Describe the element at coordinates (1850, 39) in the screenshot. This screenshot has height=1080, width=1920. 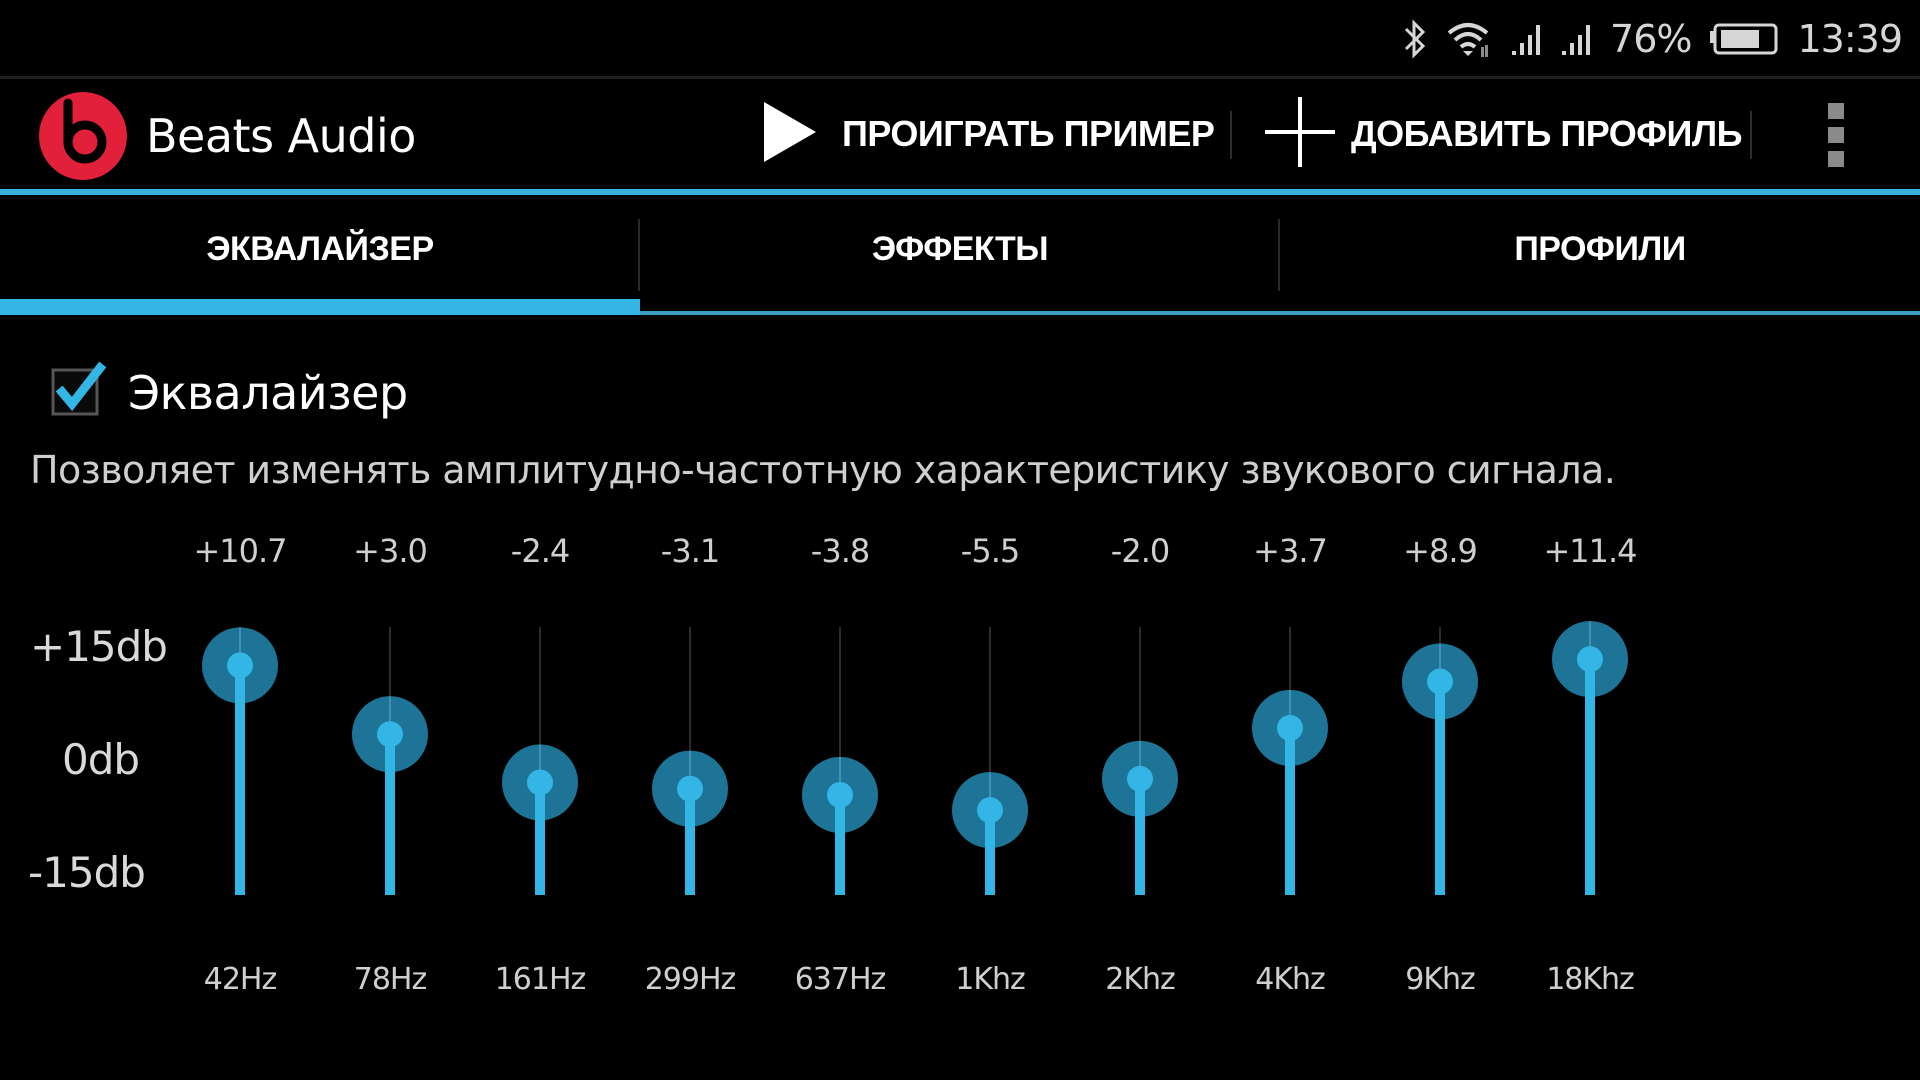
I see `clock: 13:39` at that location.